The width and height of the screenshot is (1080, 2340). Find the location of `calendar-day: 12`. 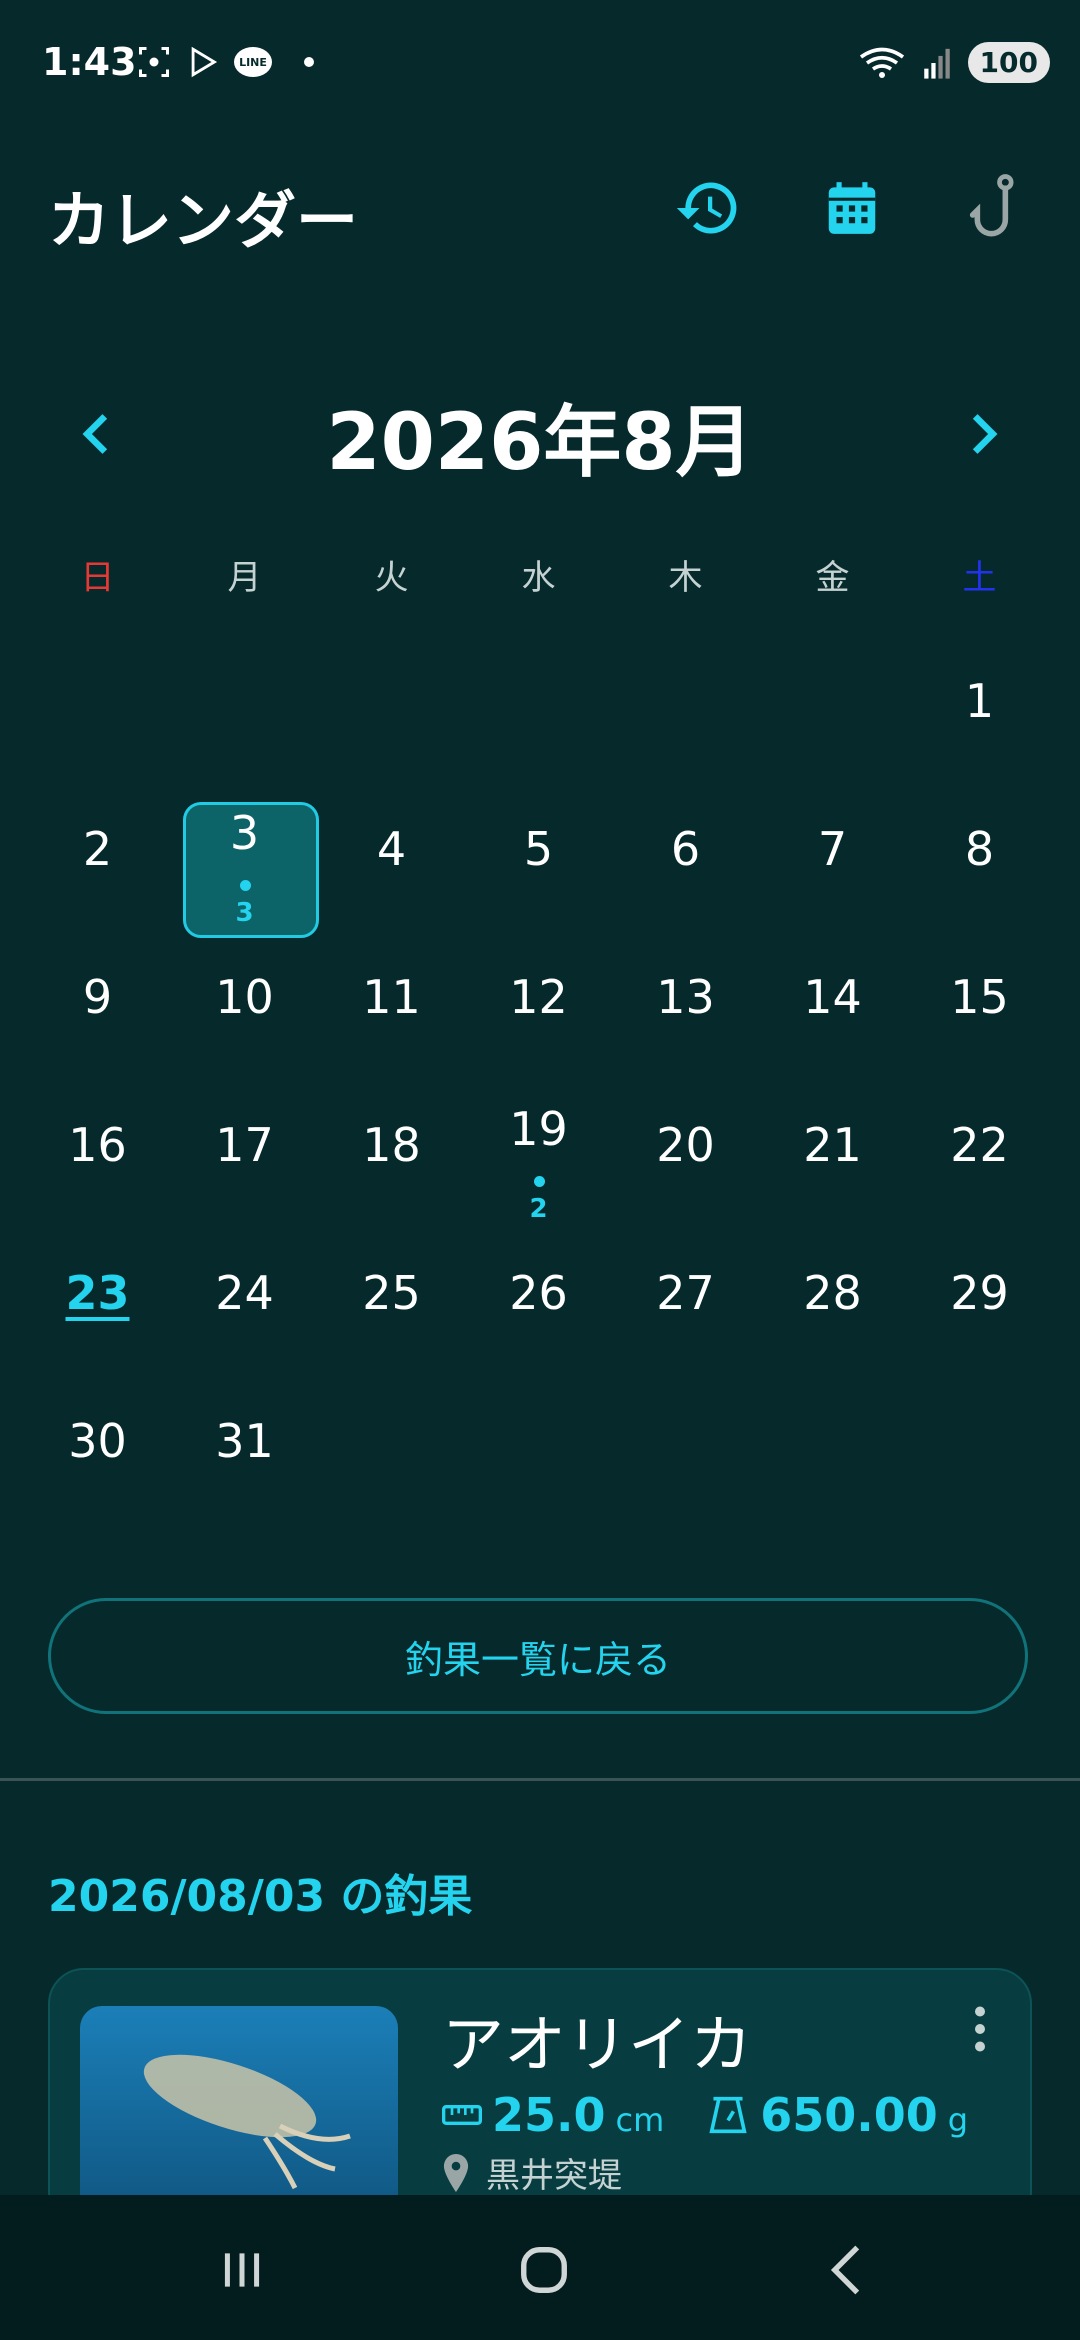

calendar-day: 12 is located at coordinates (538, 1020).